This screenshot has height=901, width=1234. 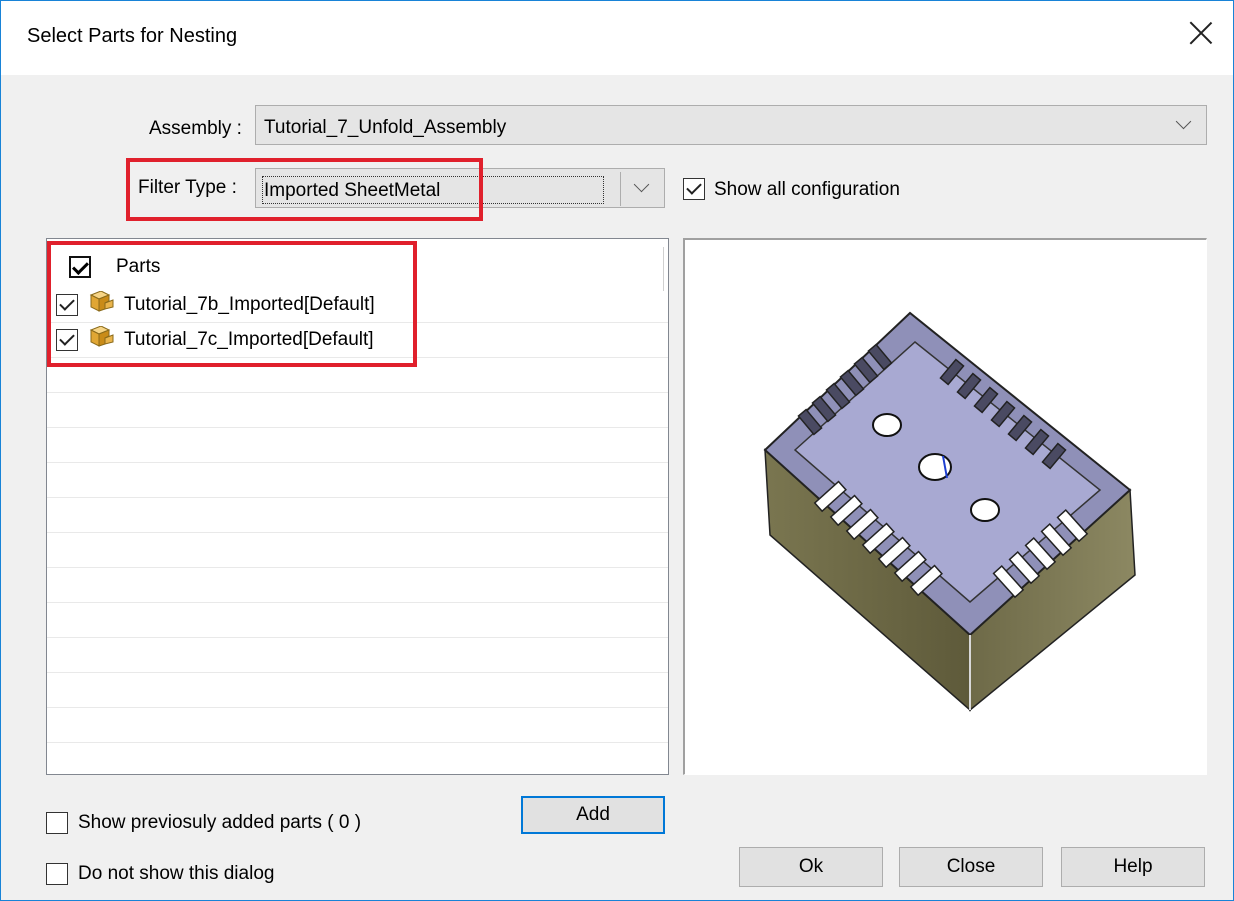 I want to click on show-all-configuration-label: Show all configuration, so click(x=807, y=190).